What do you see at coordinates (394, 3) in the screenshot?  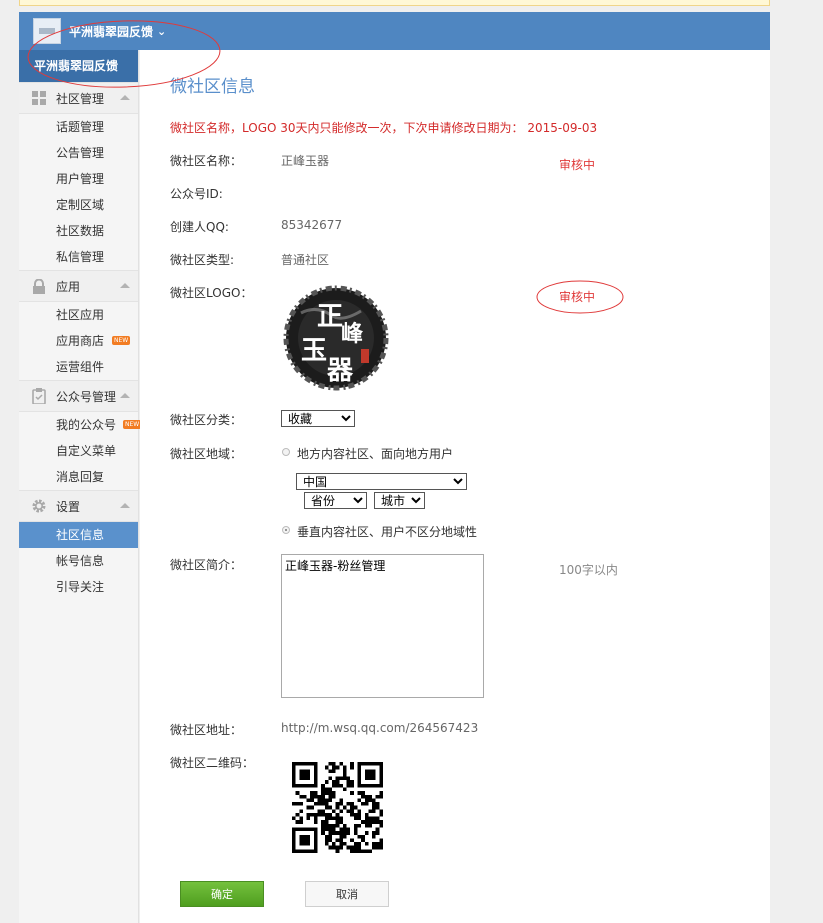 I see `notice-bar` at bounding box center [394, 3].